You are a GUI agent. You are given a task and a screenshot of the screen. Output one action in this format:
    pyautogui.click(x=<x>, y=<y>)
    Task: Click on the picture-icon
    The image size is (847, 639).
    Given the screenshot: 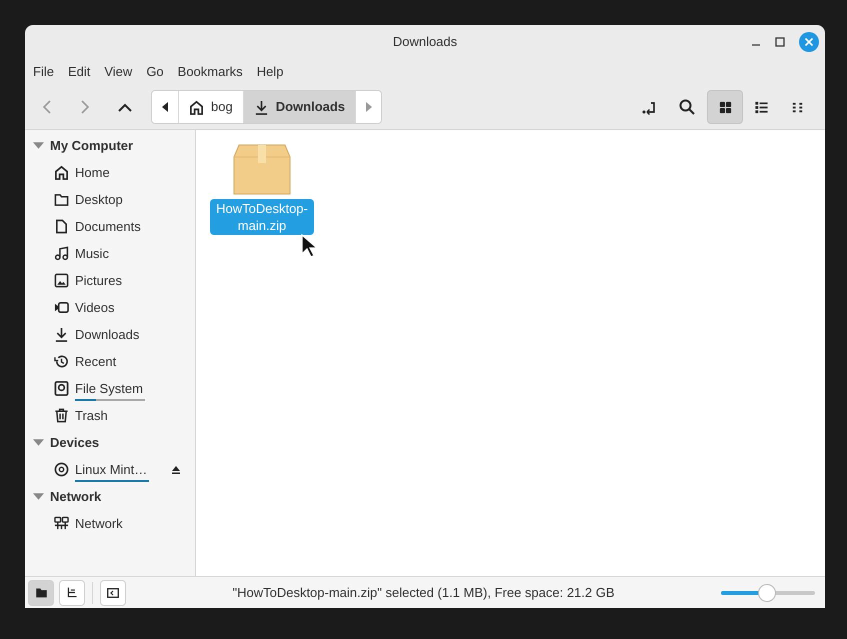 What is the action you would take?
    pyautogui.click(x=61, y=280)
    